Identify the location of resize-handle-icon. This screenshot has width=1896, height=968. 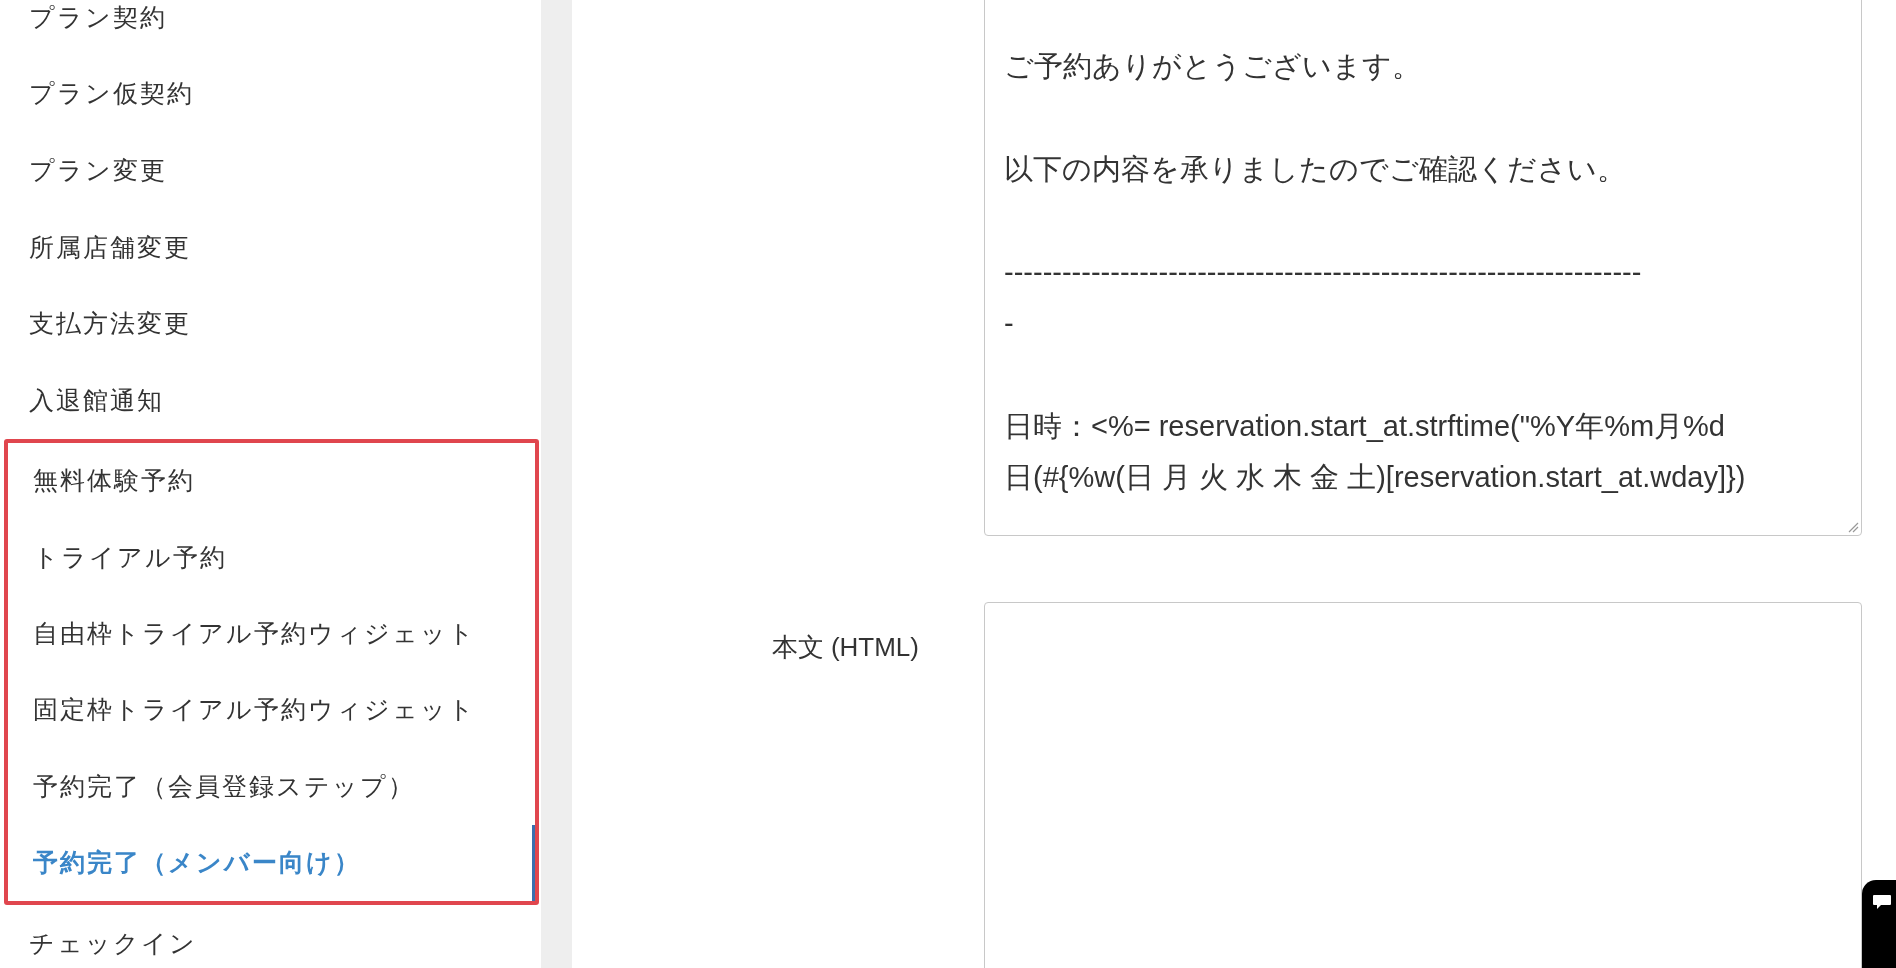
(1853, 527).